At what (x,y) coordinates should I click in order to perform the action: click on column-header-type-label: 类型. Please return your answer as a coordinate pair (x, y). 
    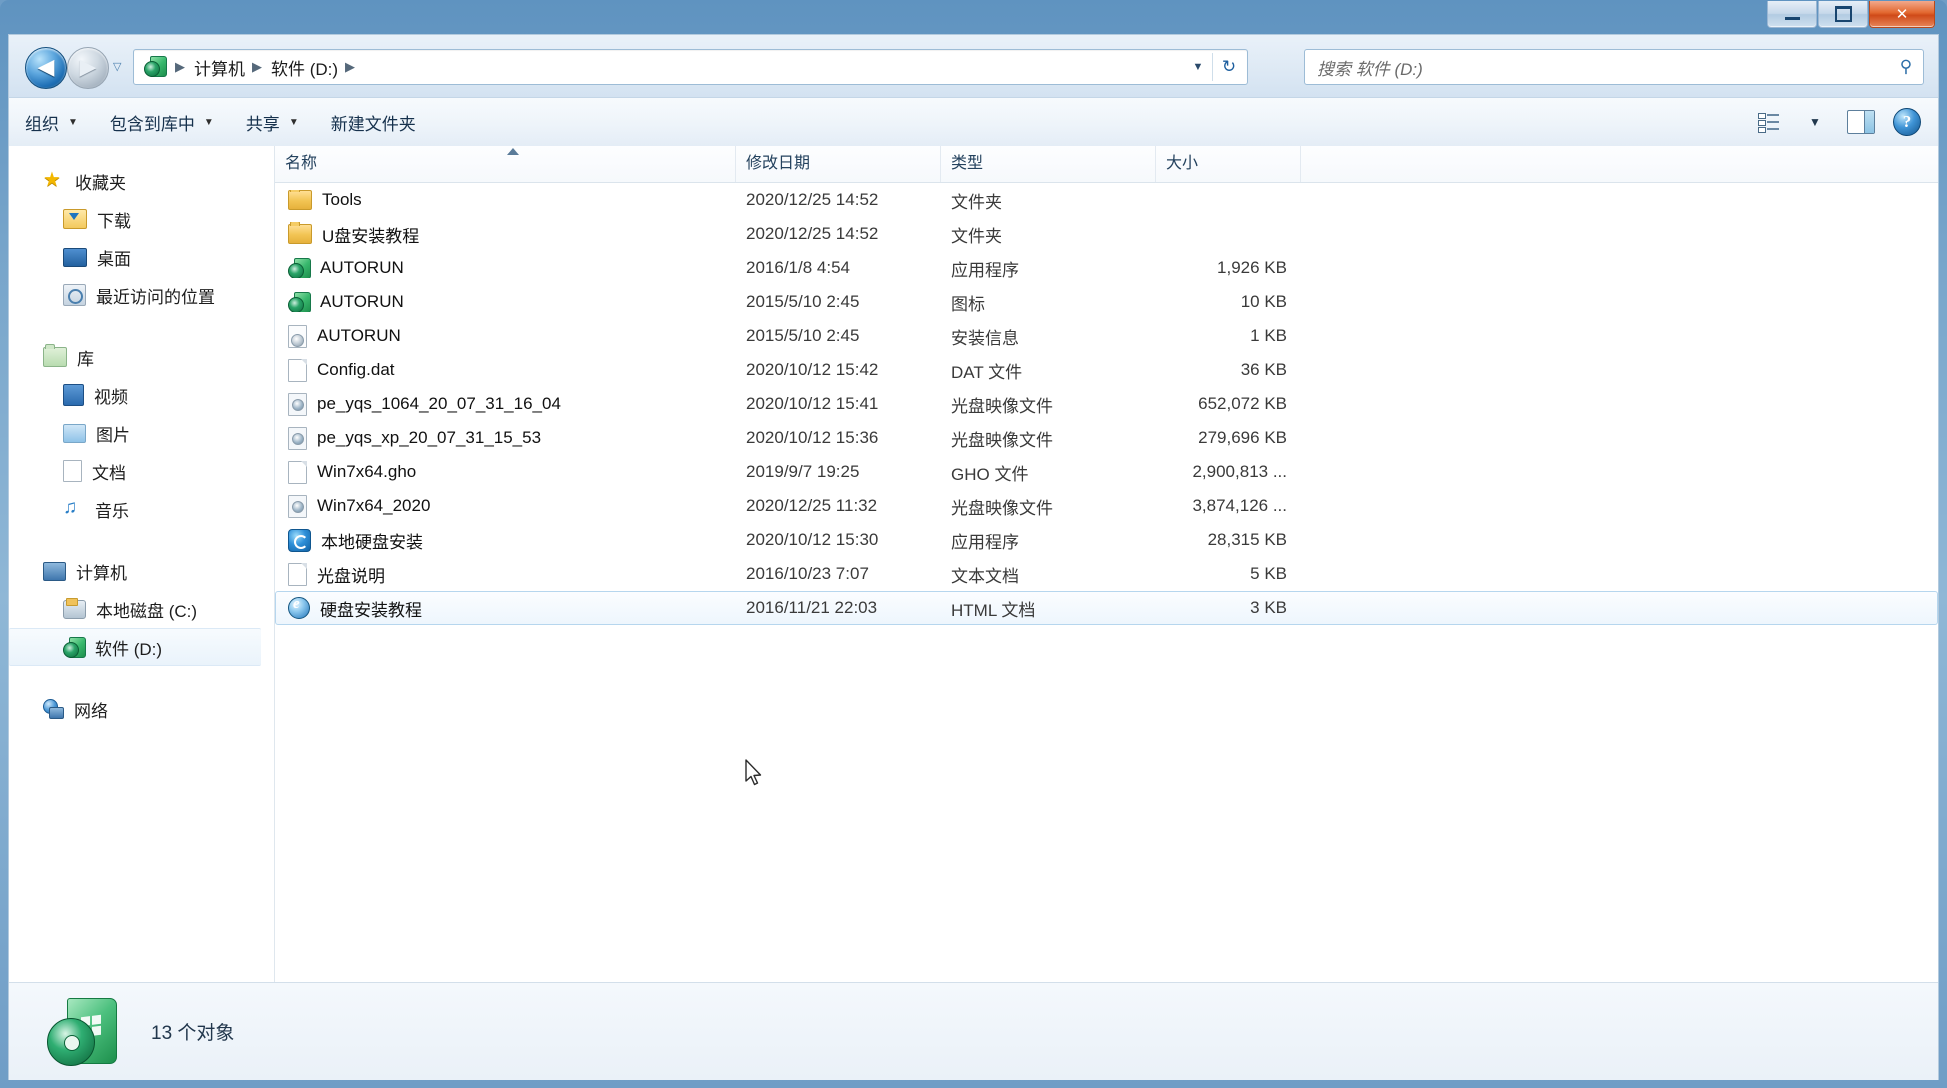
    Looking at the image, I should click on (967, 163).